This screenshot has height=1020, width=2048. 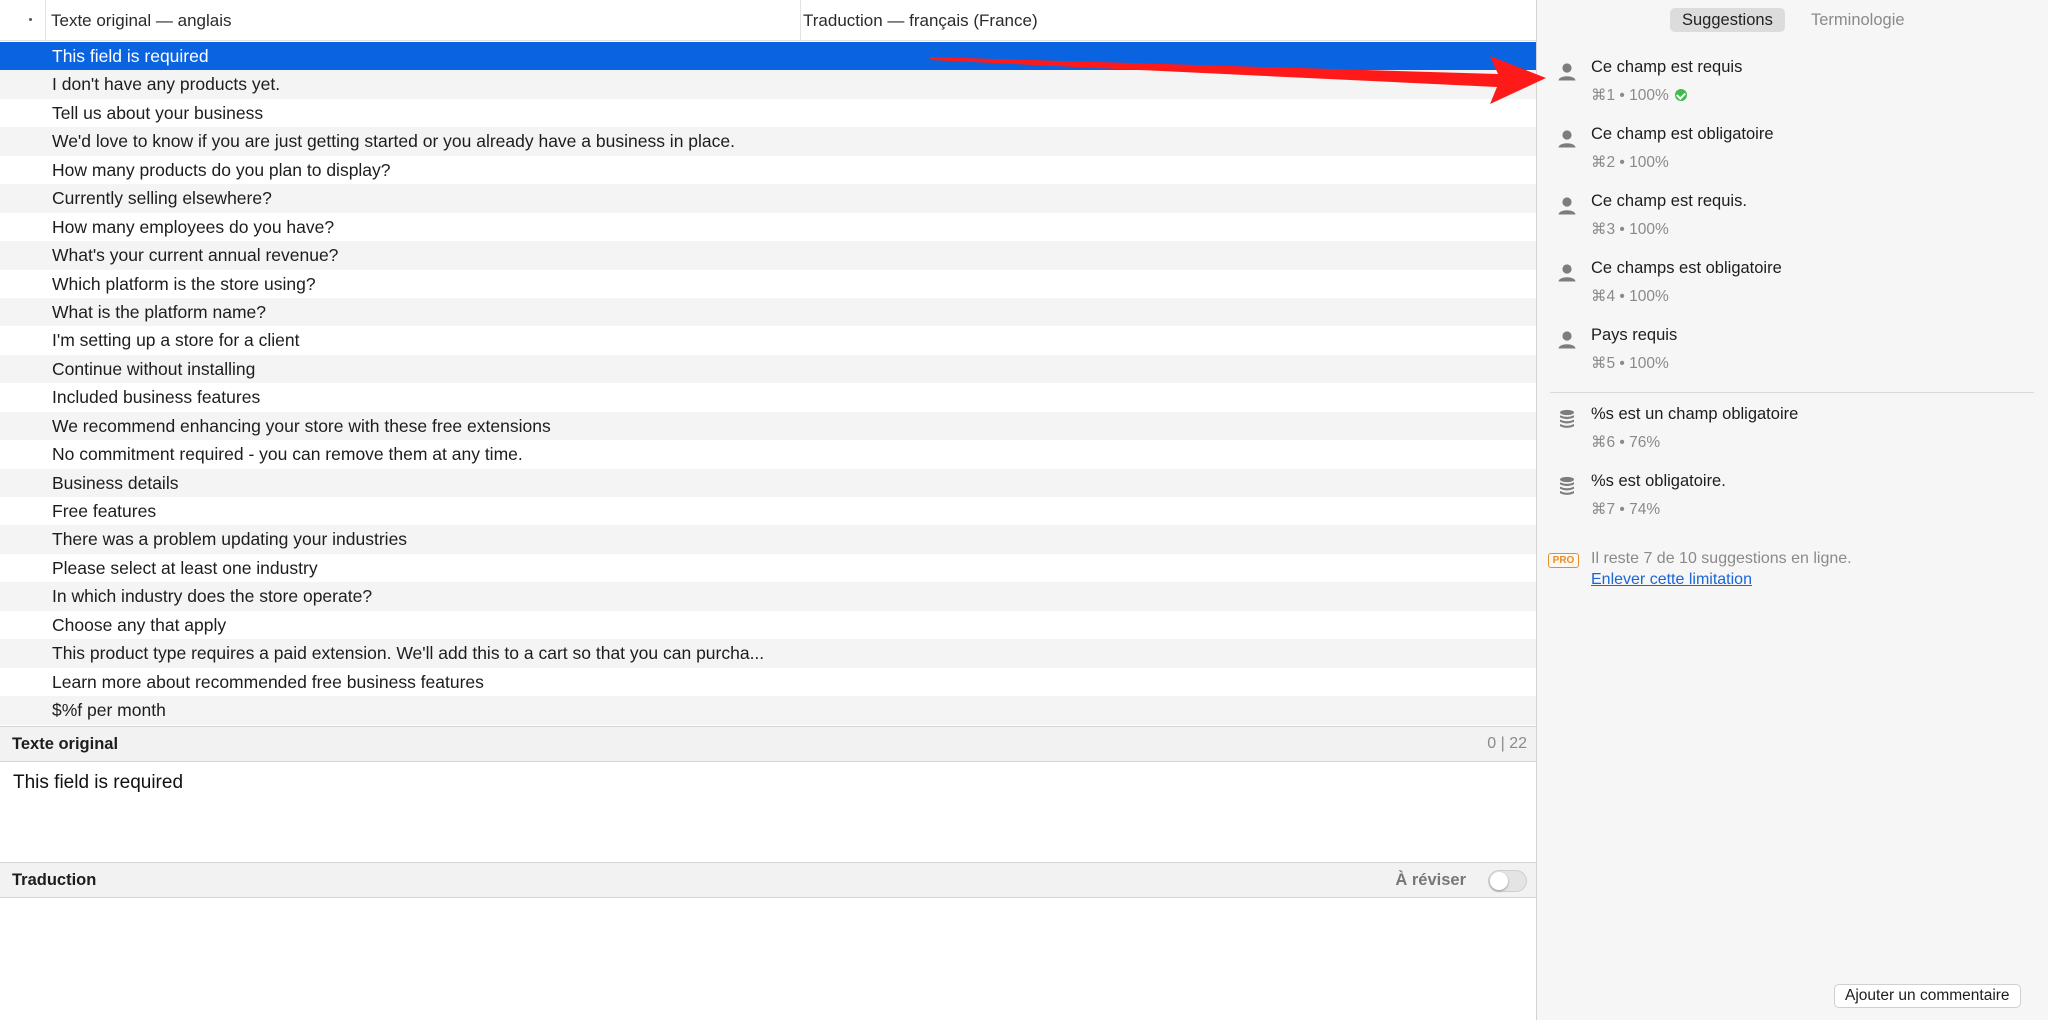 I want to click on target-column-header: Traduction — français (France), so click(x=919, y=20).